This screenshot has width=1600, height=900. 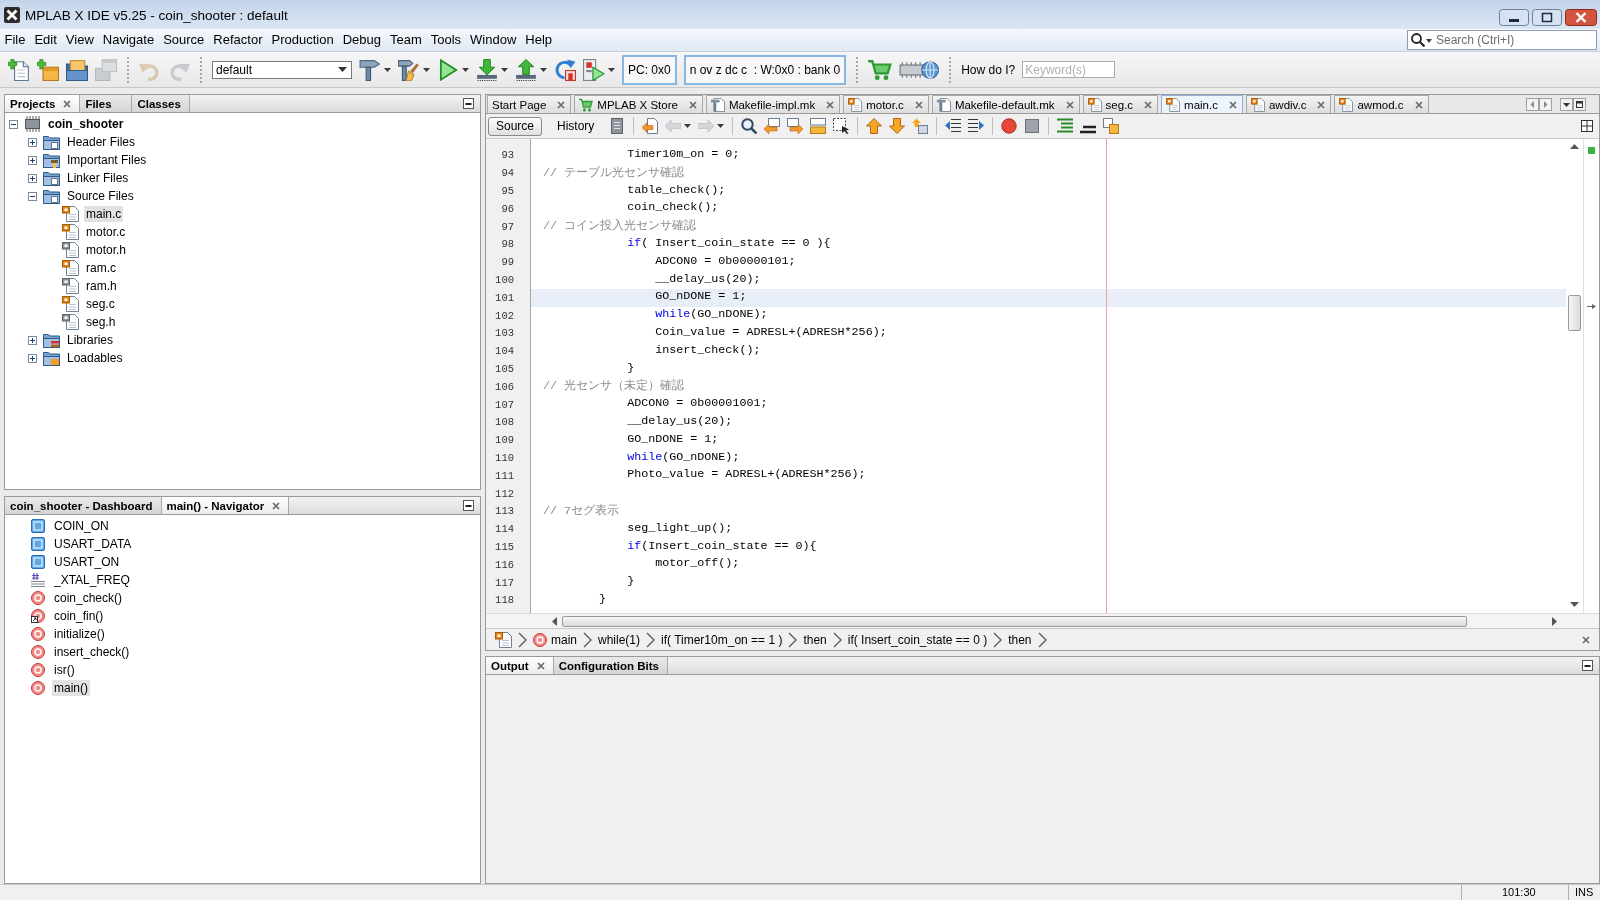 What do you see at coordinates (1005, 104) in the screenshot?
I see `editor-tab: Makefile-default.mk` at bounding box center [1005, 104].